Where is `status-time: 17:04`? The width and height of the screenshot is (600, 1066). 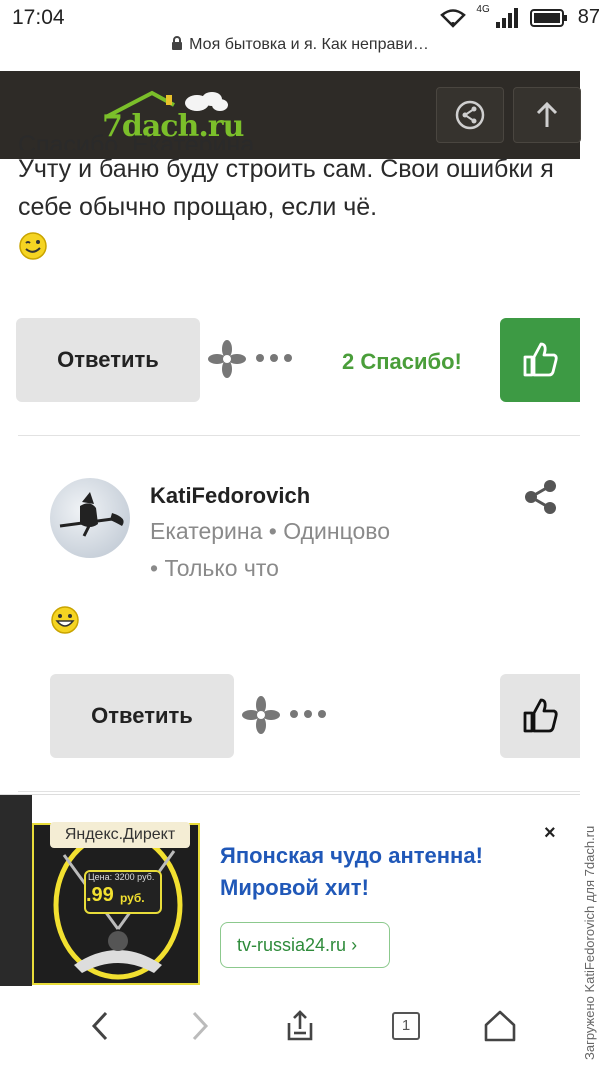 status-time: 17:04 is located at coordinates (38, 17).